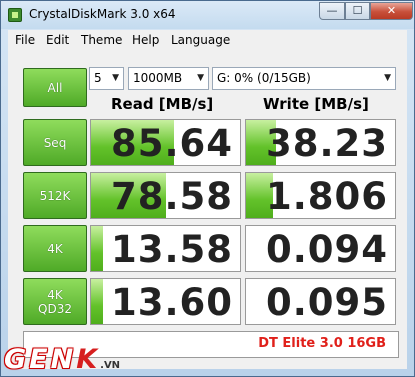  I want to click on menu-file: File, so click(25, 40).